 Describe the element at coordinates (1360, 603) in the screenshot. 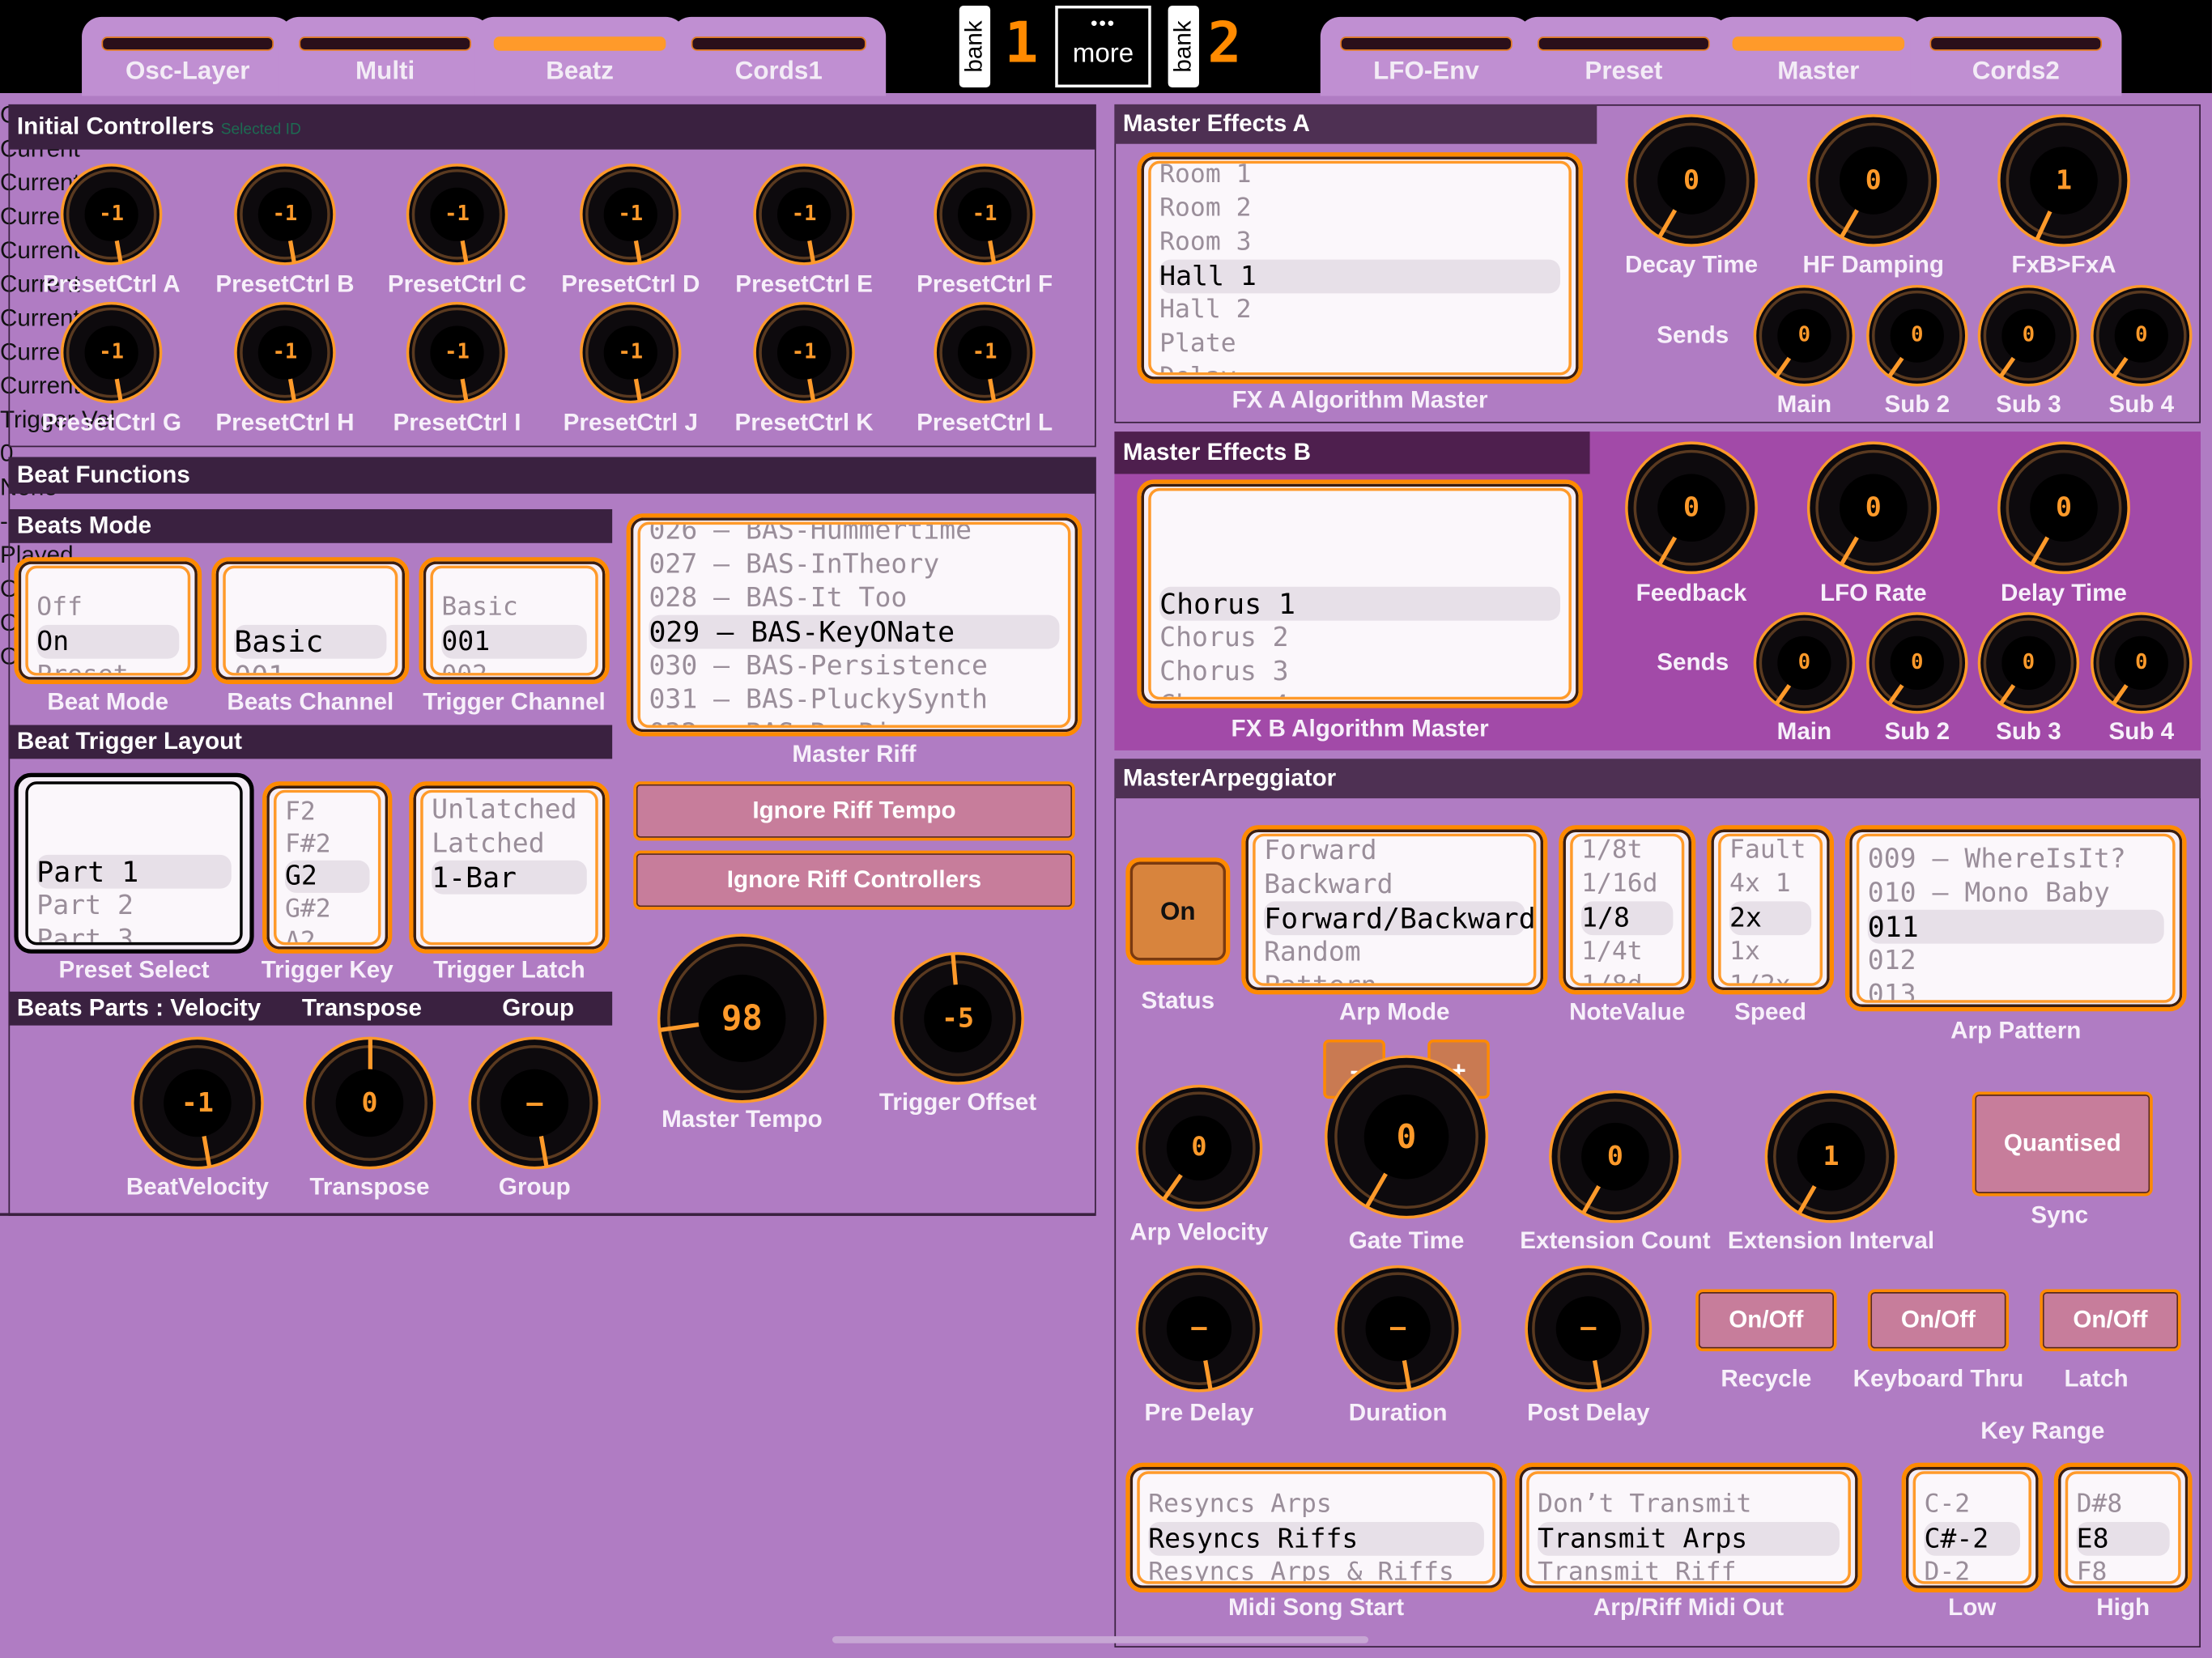

I see `picker-option: Chorus 1` at that location.